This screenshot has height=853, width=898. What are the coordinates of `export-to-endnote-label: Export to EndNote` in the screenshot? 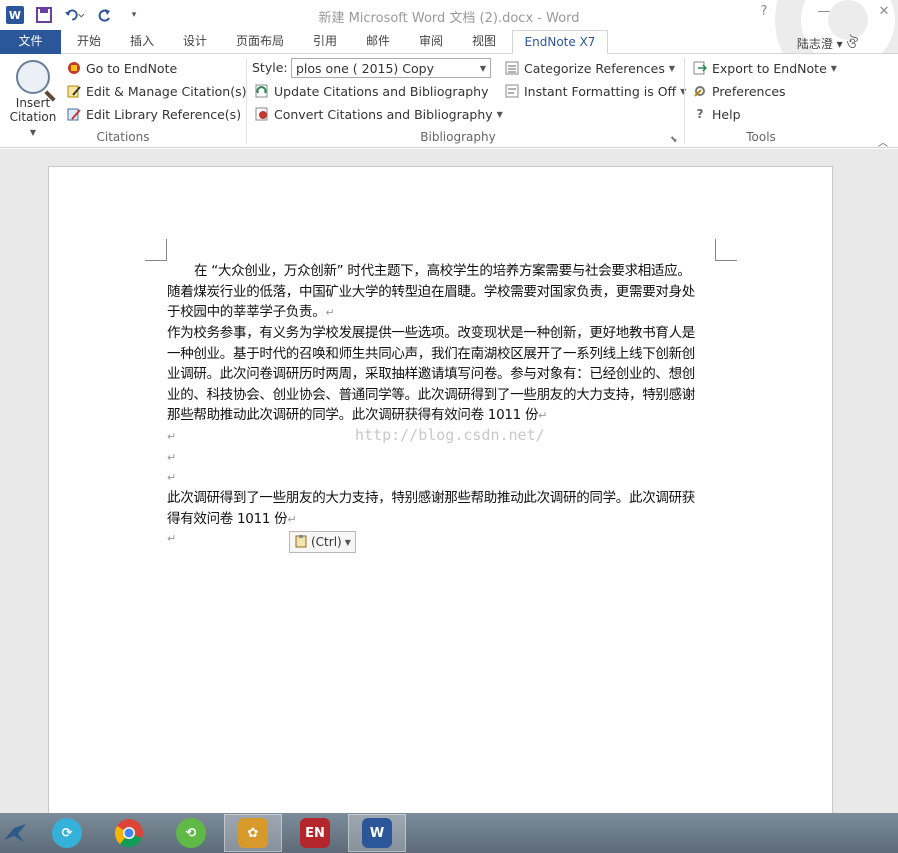 It's located at (769, 68).